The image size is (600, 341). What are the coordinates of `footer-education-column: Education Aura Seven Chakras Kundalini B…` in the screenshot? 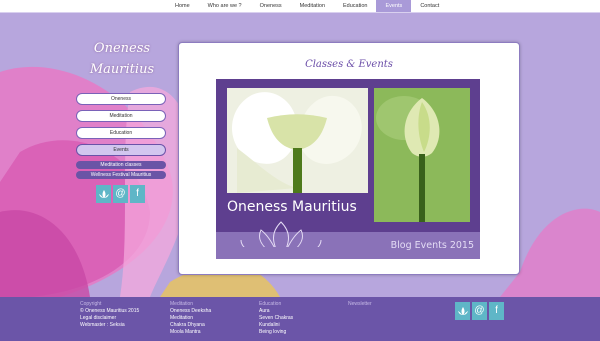 It's located at (276, 318).